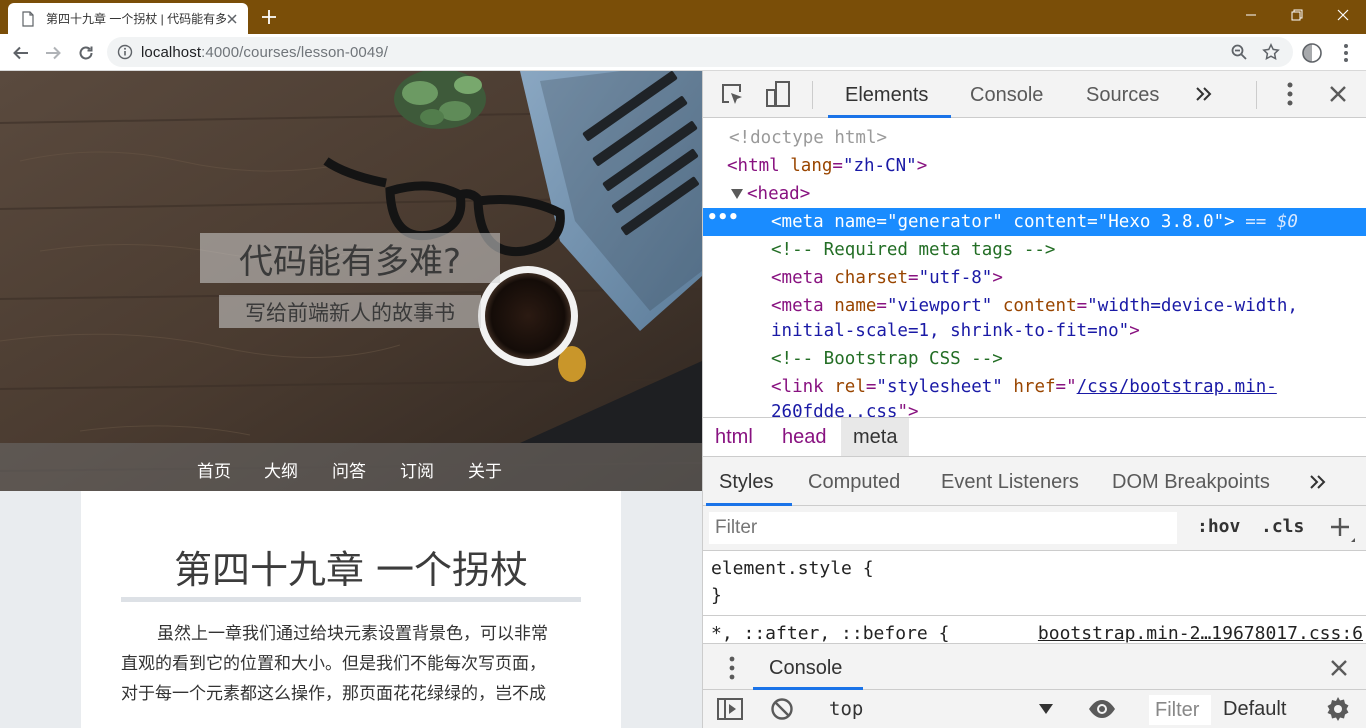 The height and width of the screenshot is (728, 1366). I want to click on address-bar: localhost:4000/courses/lesson-0049/, so click(700, 52).